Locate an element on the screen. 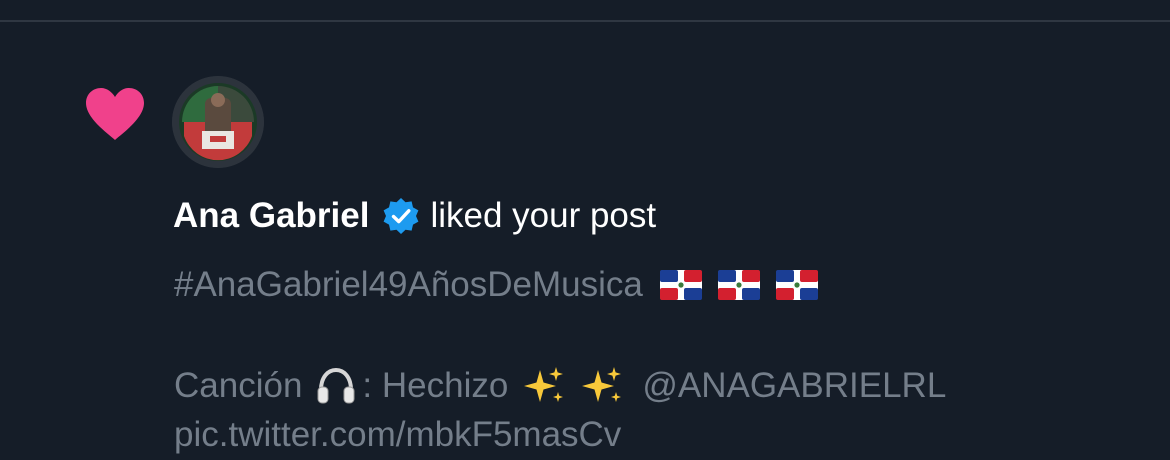  user-name: Ana Gabriel is located at coordinates (271, 216).